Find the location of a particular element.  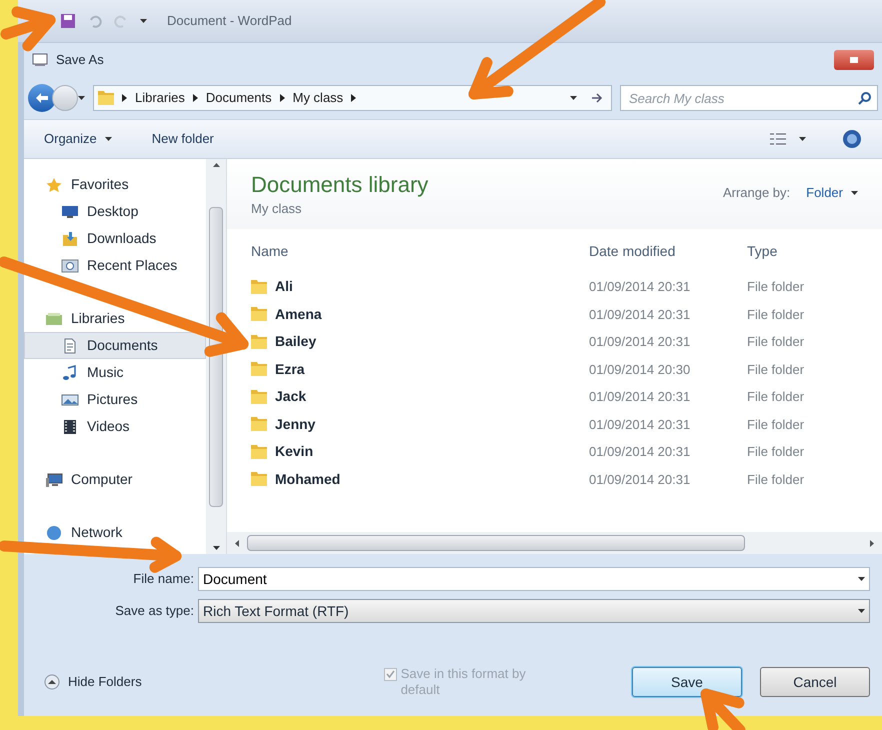

view-caret-icon is located at coordinates (802, 139).